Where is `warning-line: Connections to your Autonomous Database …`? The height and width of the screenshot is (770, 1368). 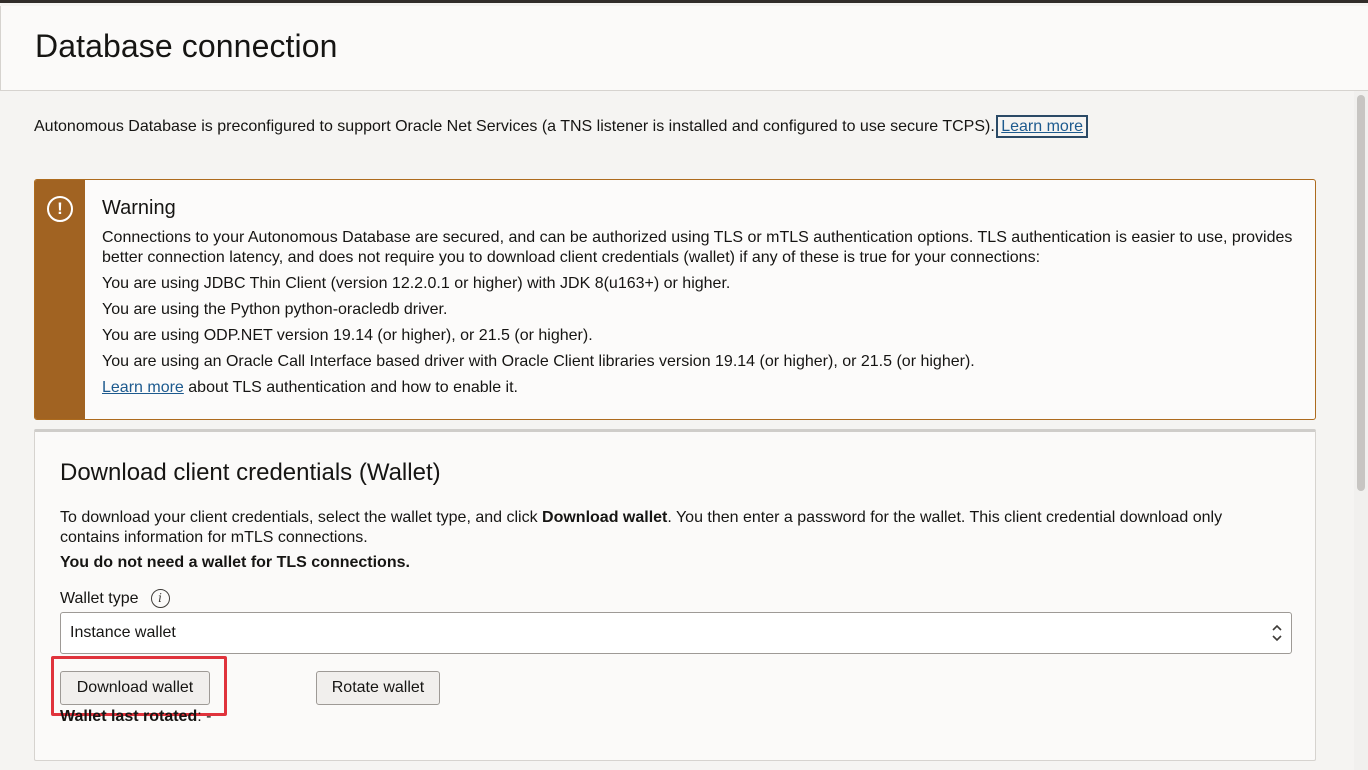 warning-line: Connections to your Autonomous Database … is located at coordinates (697, 247).